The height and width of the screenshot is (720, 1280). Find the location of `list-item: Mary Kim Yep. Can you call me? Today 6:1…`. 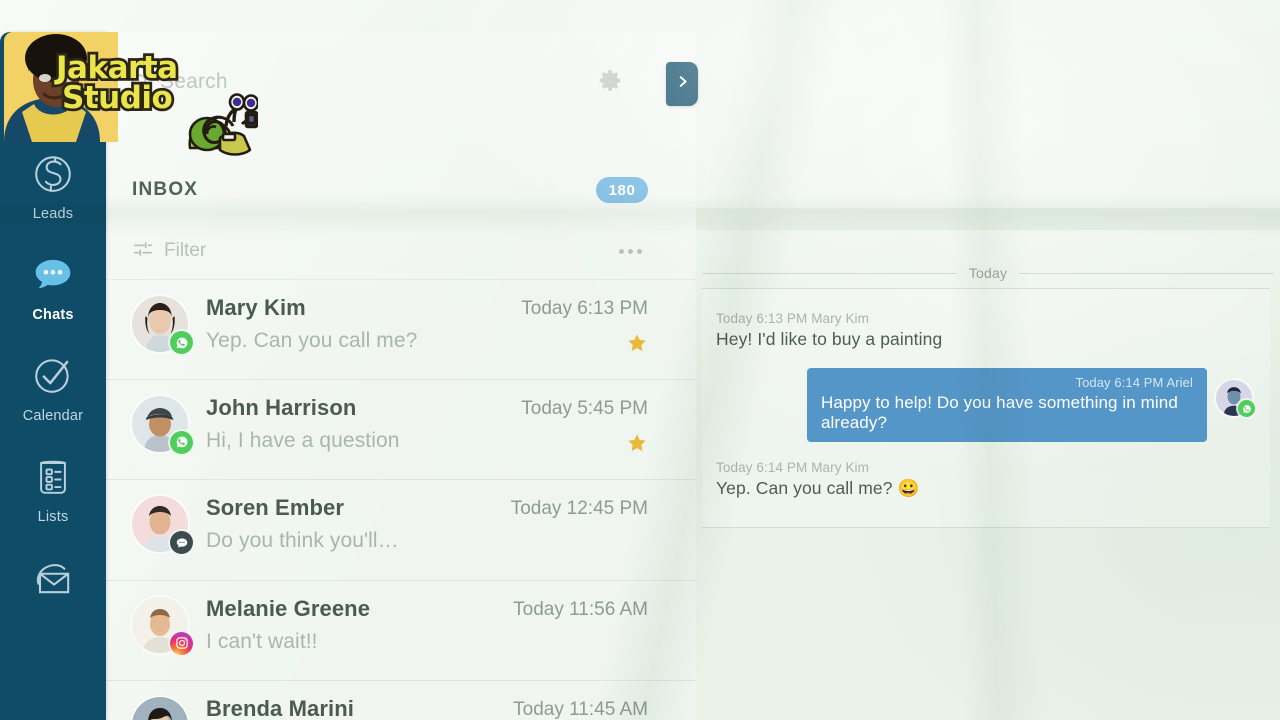

list-item: Mary Kim Yep. Can you call me? Today 6:1… is located at coordinates (401, 329).